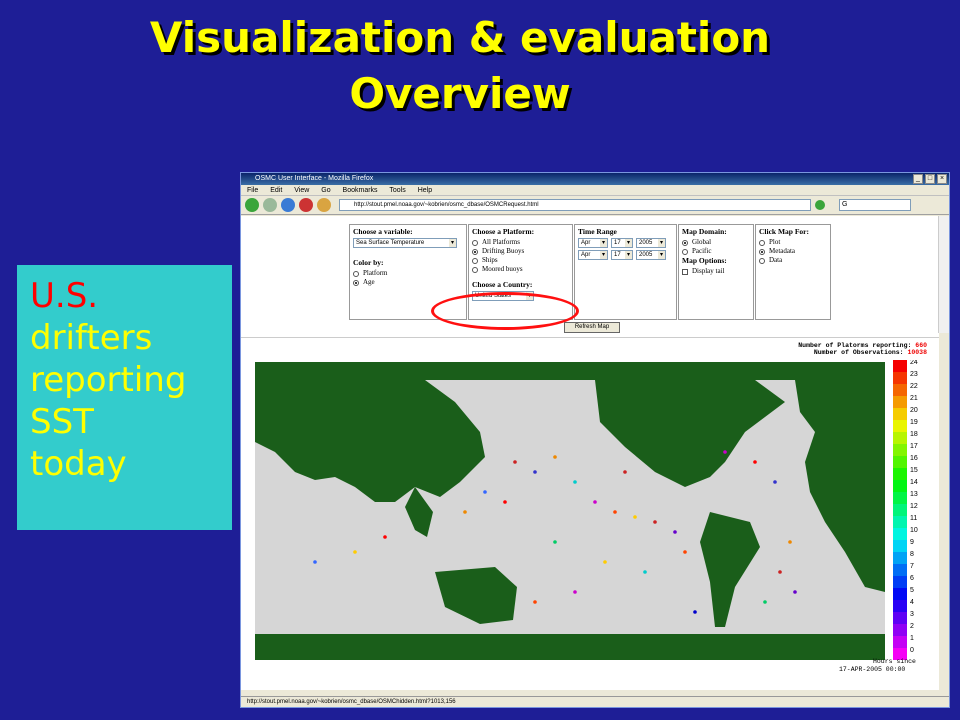 This screenshot has width=960, height=720. What do you see at coordinates (408, 282) in the screenshot?
I see `colorby-option: Age` at bounding box center [408, 282].